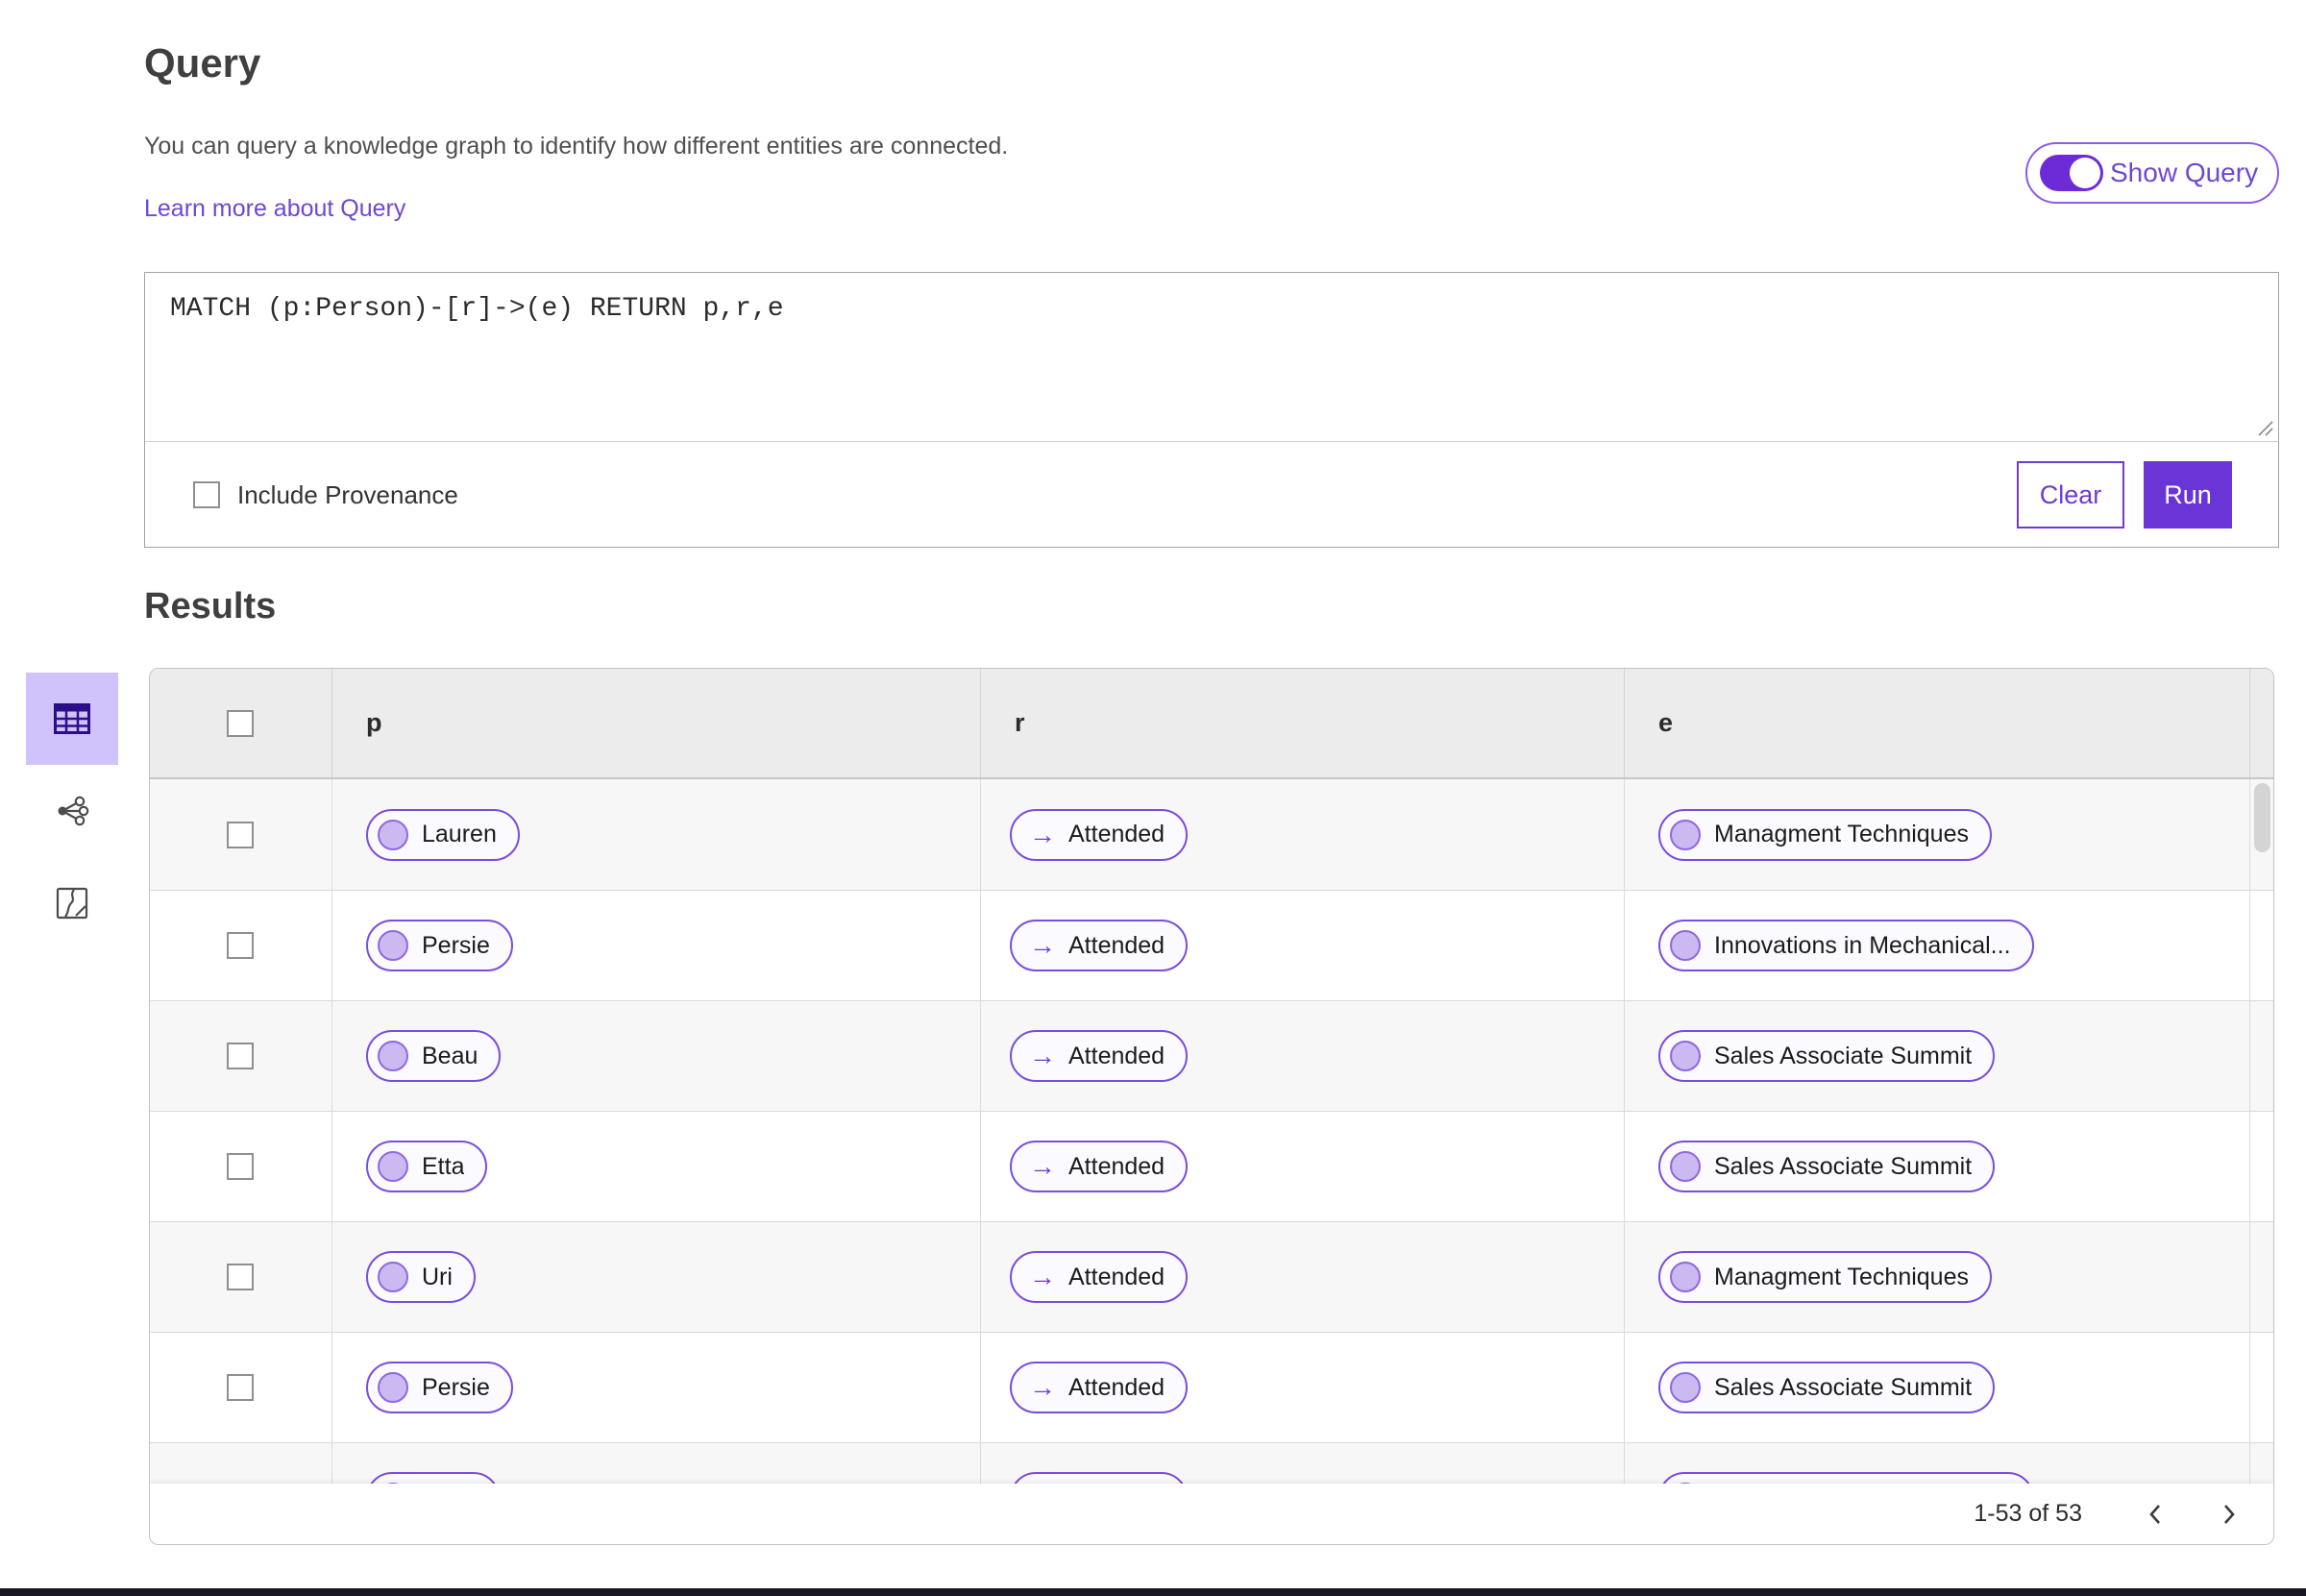 Image resolution: width=2306 pixels, height=1596 pixels. I want to click on chevron-right-icon, so click(2230, 1514).